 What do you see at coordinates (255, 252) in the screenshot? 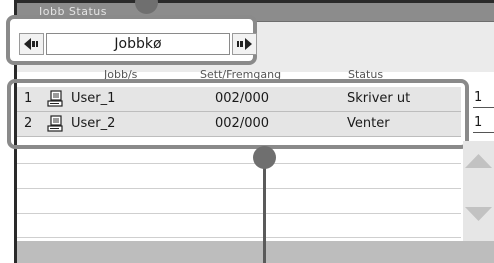
I see `bottom-bar` at bounding box center [255, 252].